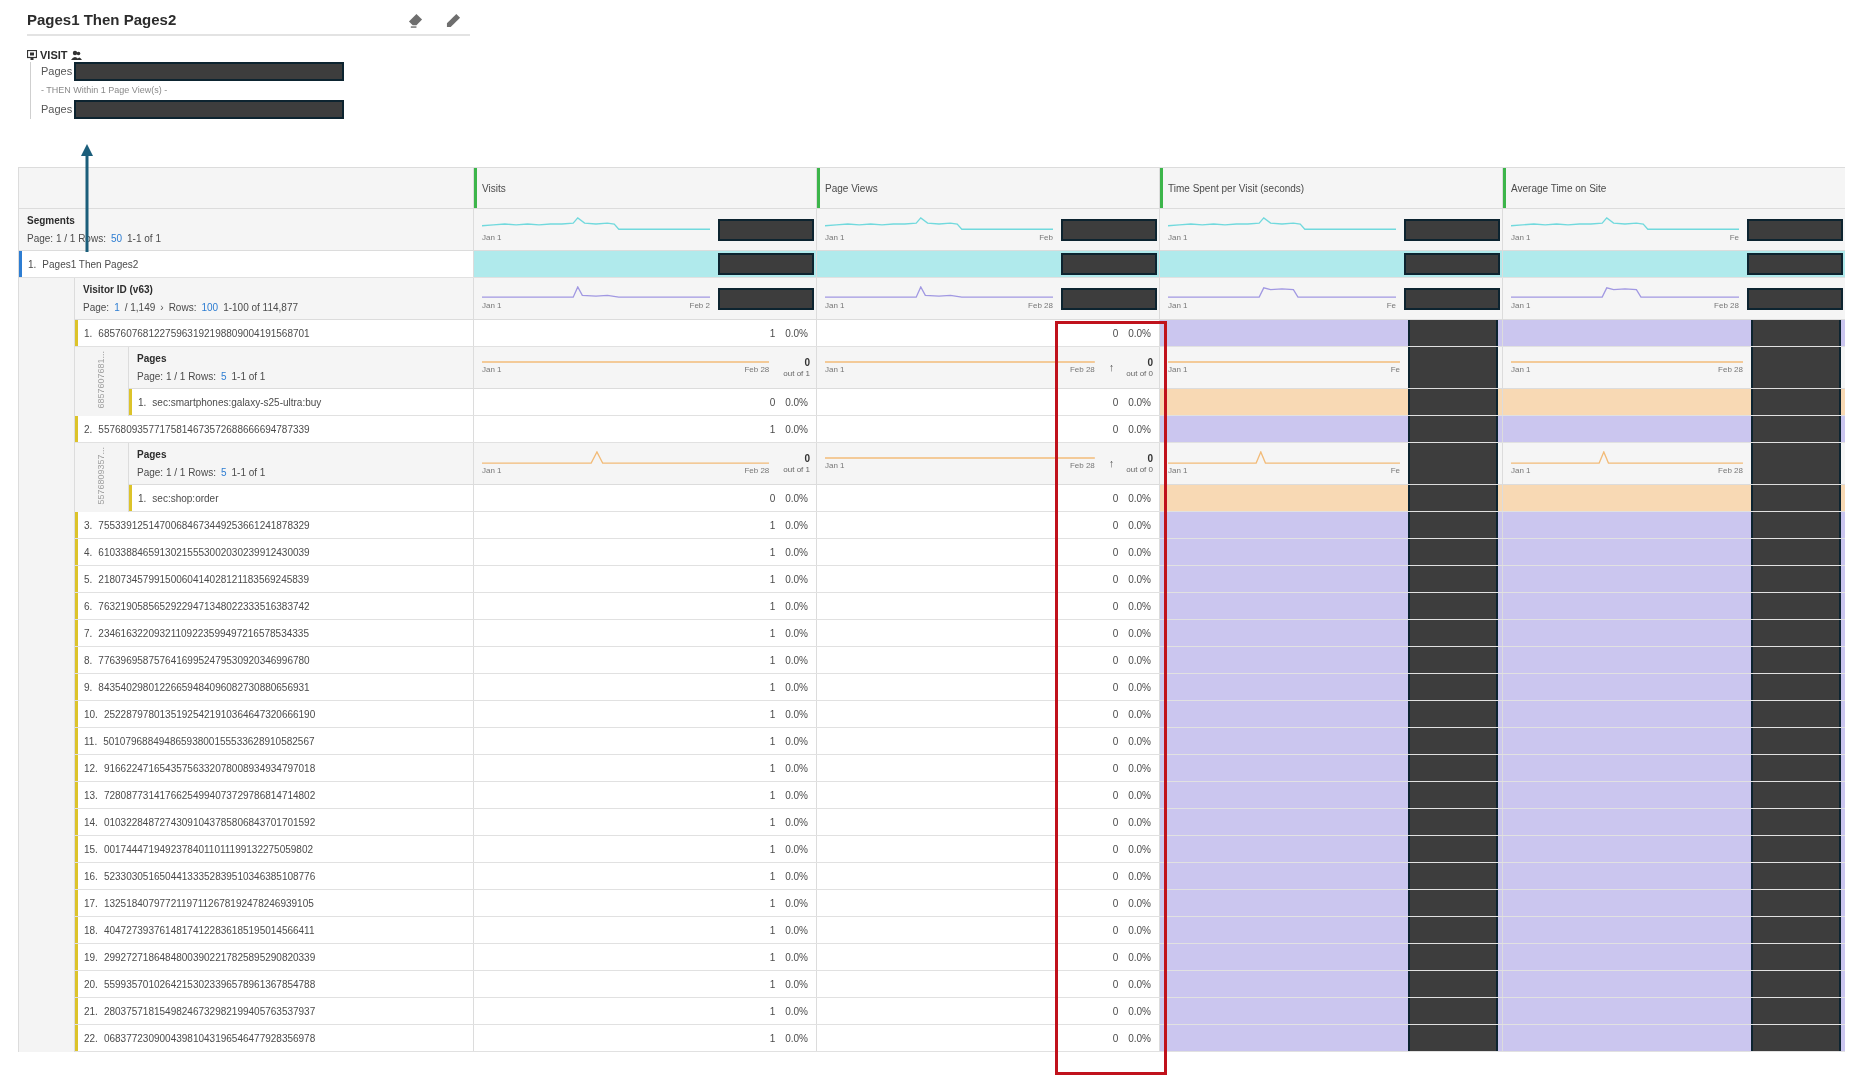  I want to click on pager-text: Page: 1 / 1 Rows:, so click(176, 377).